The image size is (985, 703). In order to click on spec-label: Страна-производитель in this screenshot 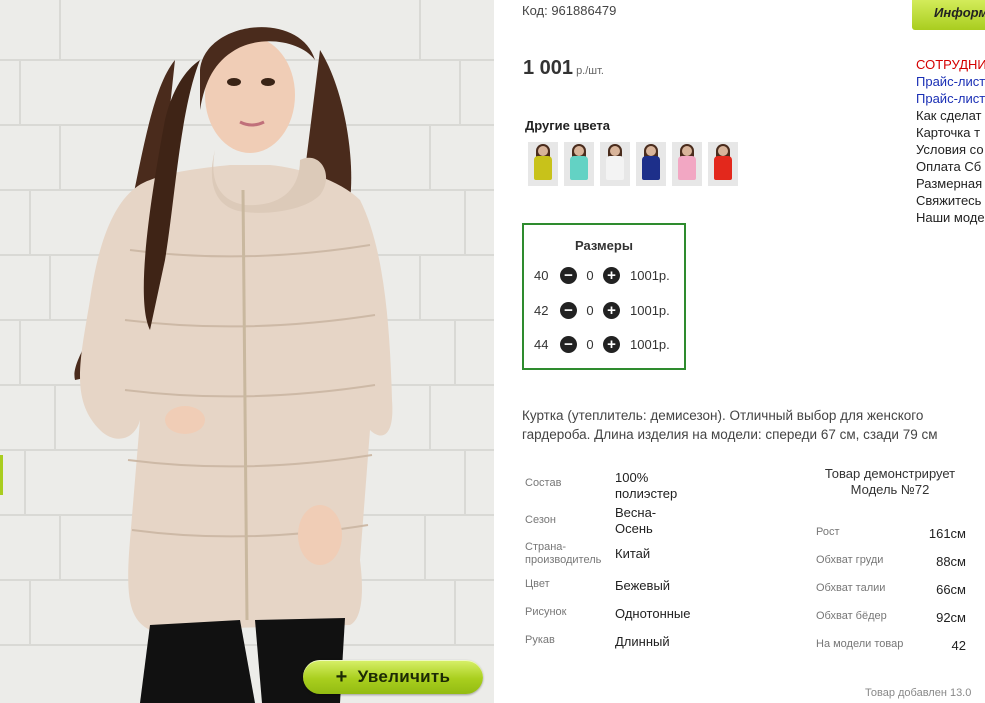, I will do `click(563, 553)`.